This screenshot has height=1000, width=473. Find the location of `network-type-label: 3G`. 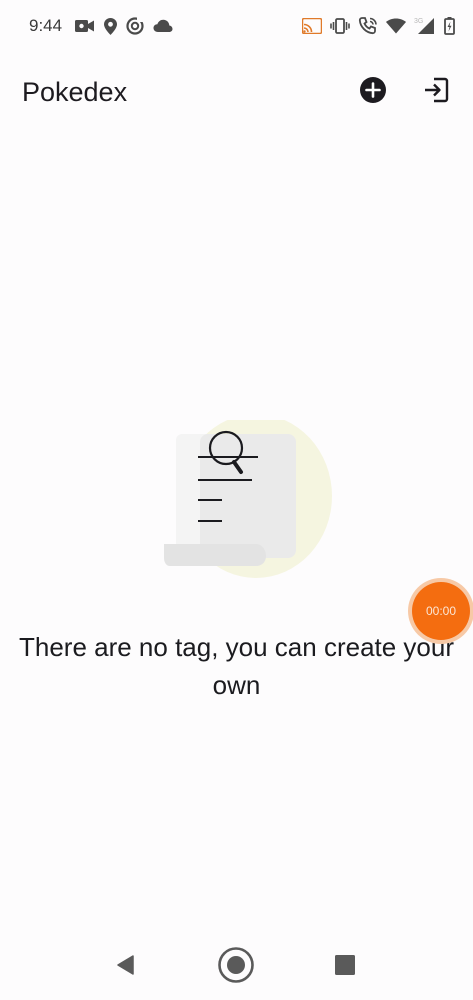

network-type-label: 3G is located at coordinates (418, 21).